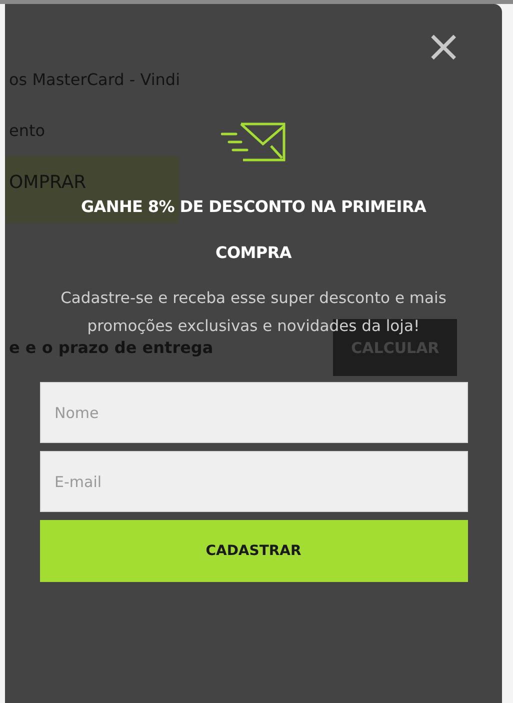  Describe the element at coordinates (254, 230) in the screenshot. I see `popup-heading: GANHE 8% DE DESCONTO NA PRIMEIRA COMPRA` at that location.